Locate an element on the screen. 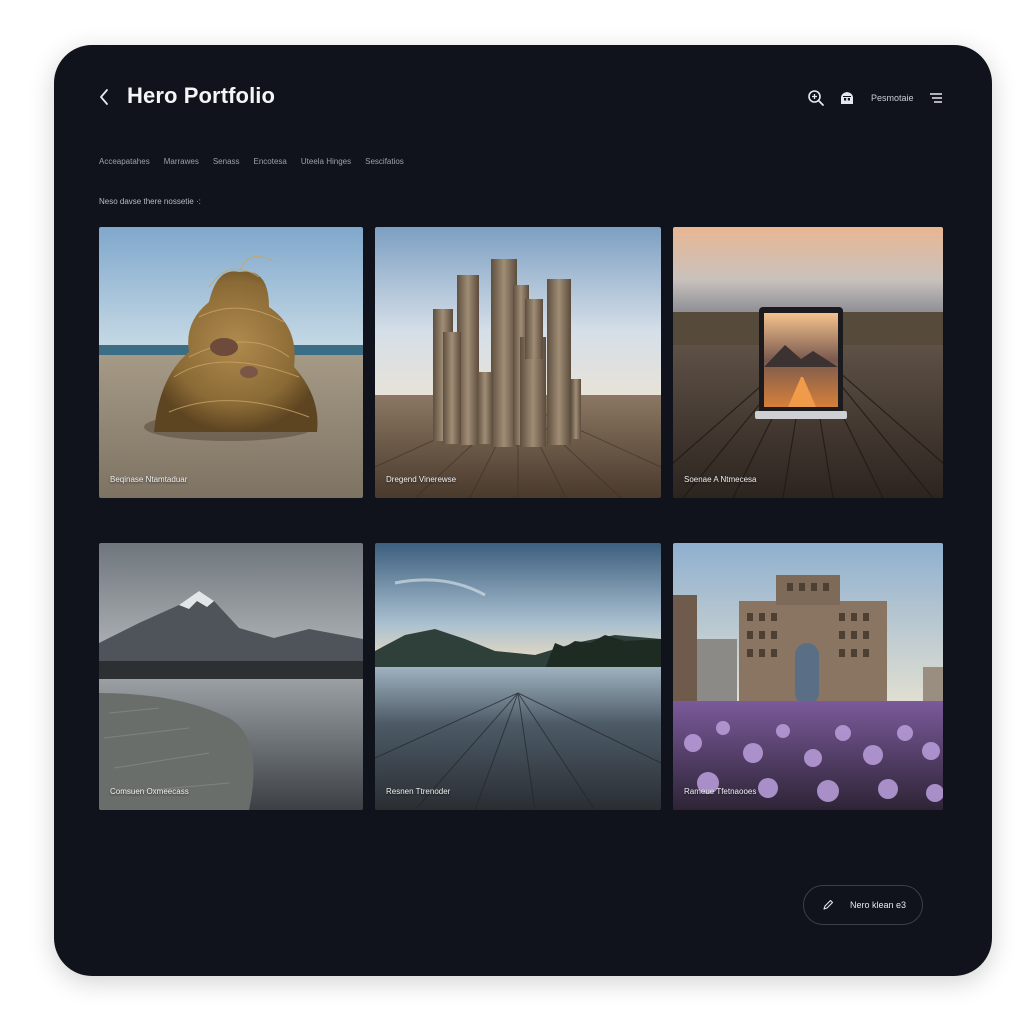  new-item-label: Nero klean e3 is located at coordinates (878, 905).